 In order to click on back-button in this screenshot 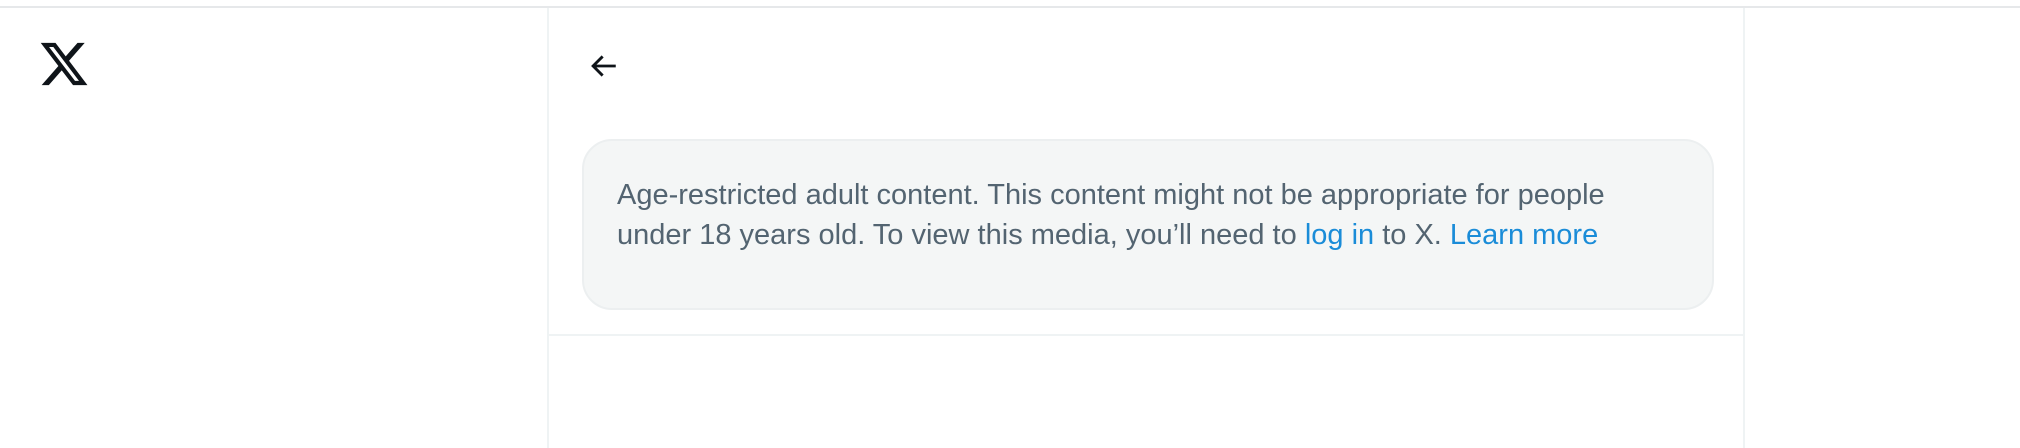, I will do `click(603, 66)`.